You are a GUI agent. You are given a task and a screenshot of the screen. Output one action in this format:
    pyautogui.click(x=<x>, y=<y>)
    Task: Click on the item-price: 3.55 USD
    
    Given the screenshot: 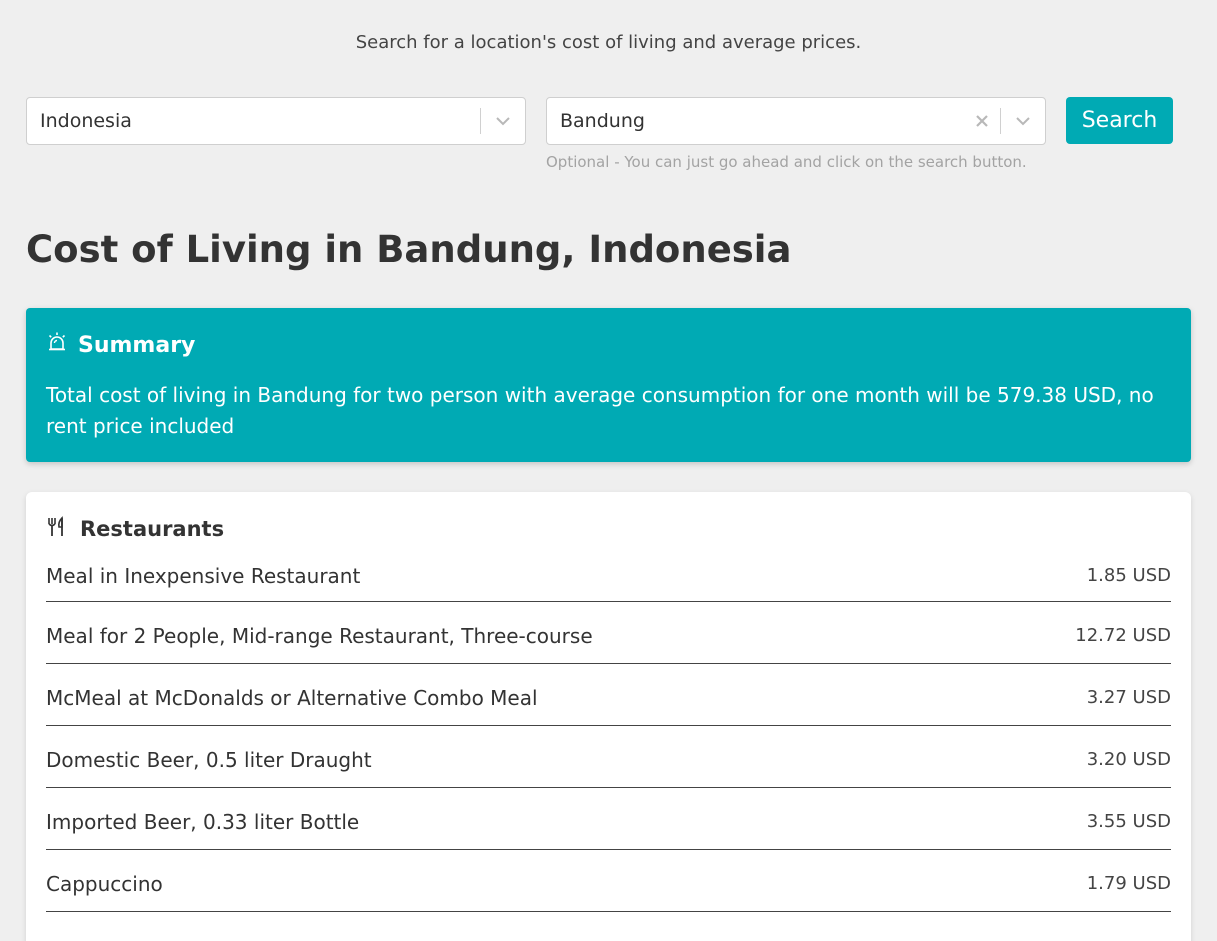 What is the action you would take?
    pyautogui.click(x=1128, y=821)
    